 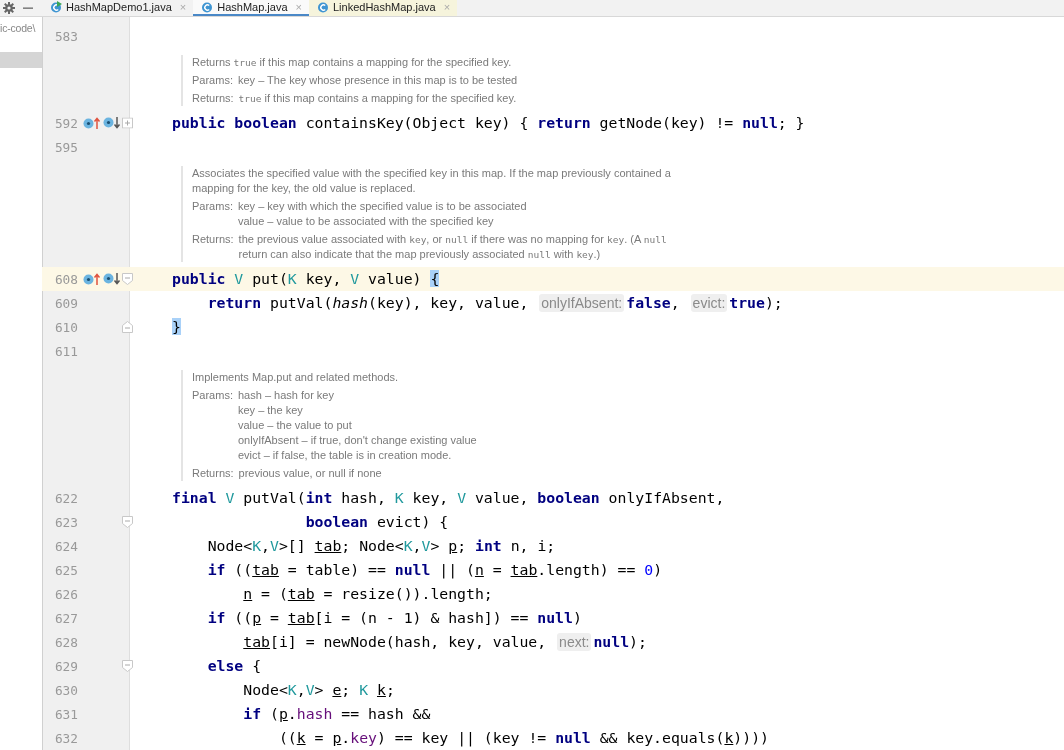 What do you see at coordinates (434, 570) in the screenshot?
I see `code-line: if ((tab = table) == null || (n = tab.length) == 0)` at bounding box center [434, 570].